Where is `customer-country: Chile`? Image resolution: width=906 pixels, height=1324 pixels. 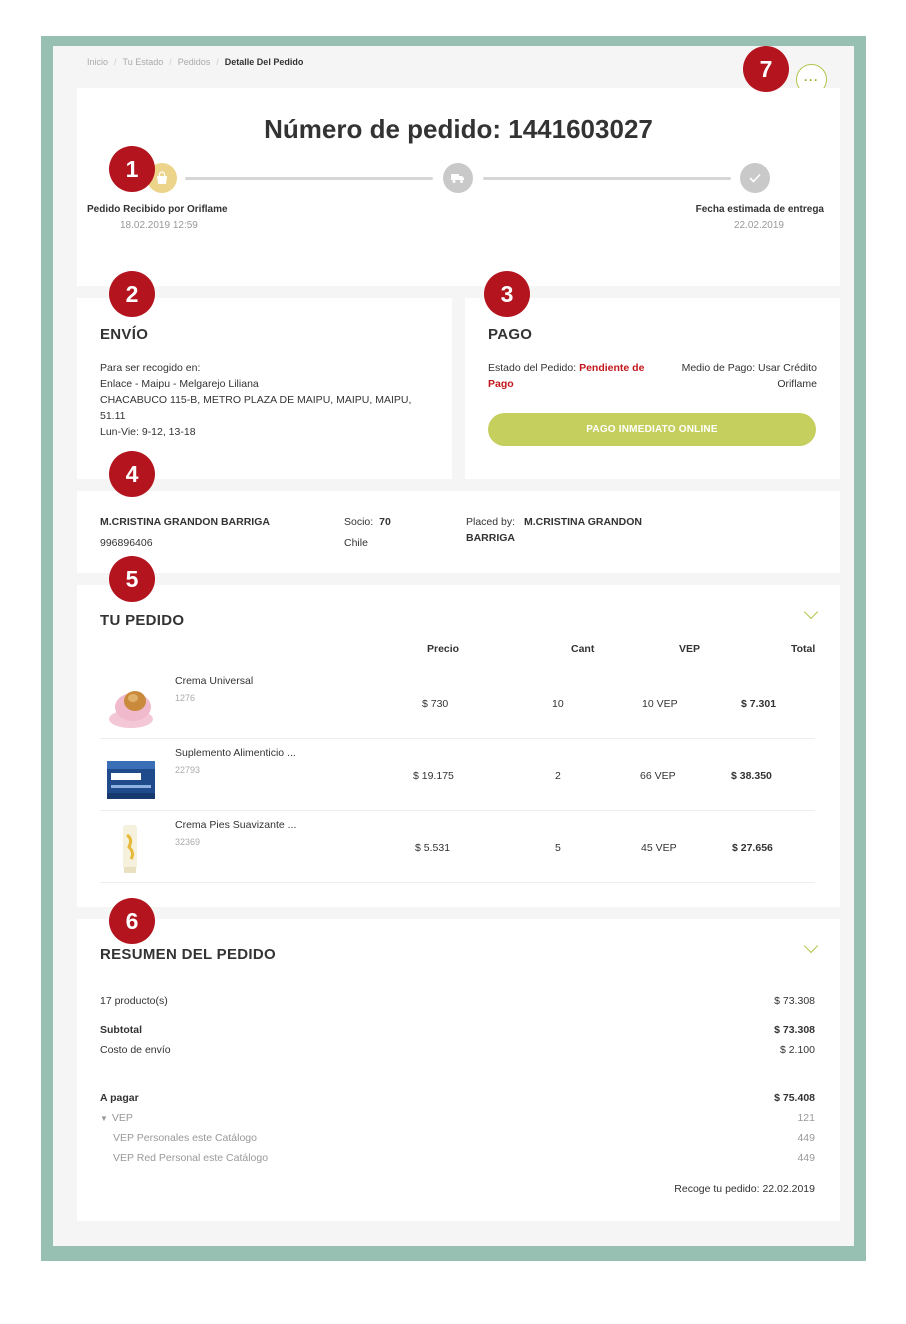 customer-country: Chile is located at coordinates (356, 543).